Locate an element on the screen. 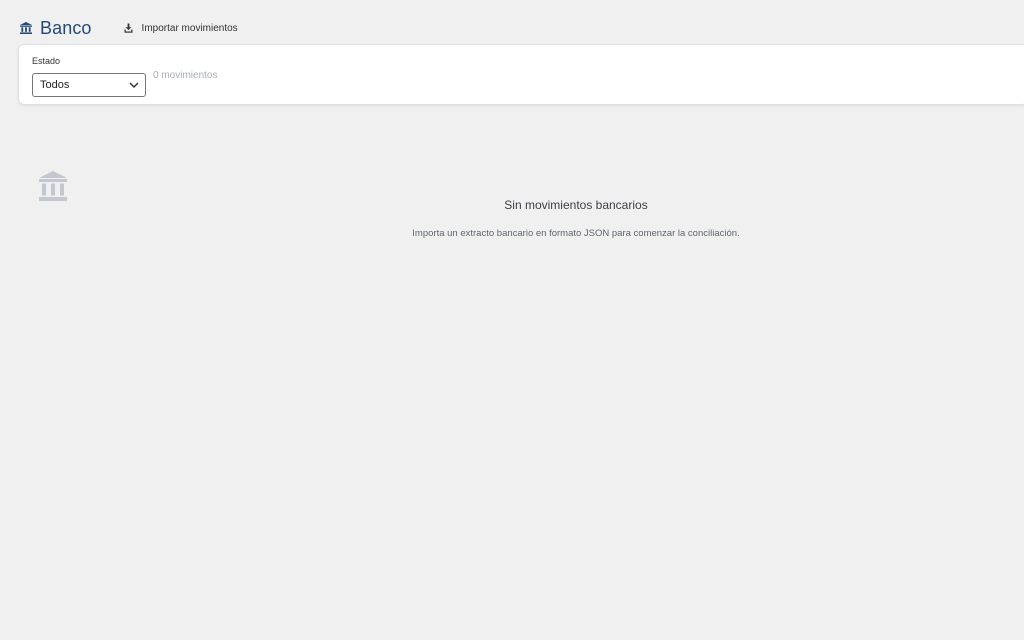 Image resolution: width=1024 pixels, height=640 pixels. page-header: Banco Importar movimientos is located at coordinates (128, 28).